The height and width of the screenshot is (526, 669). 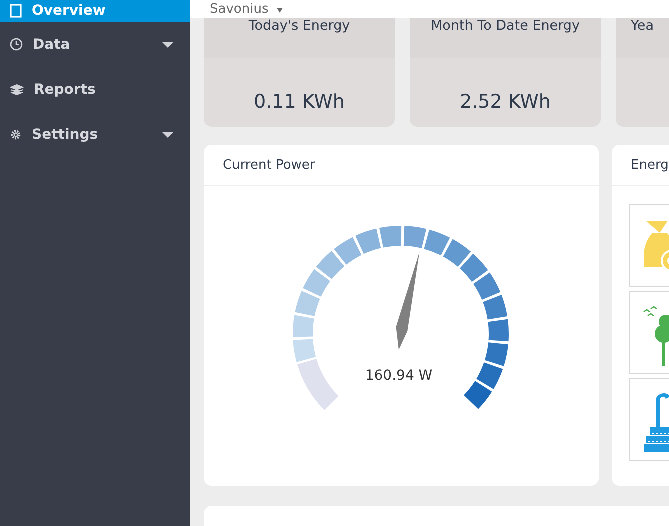 What do you see at coordinates (505, 101) in the screenshot?
I see `stat-value: 2.52 KWh` at bounding box center [505, 101].